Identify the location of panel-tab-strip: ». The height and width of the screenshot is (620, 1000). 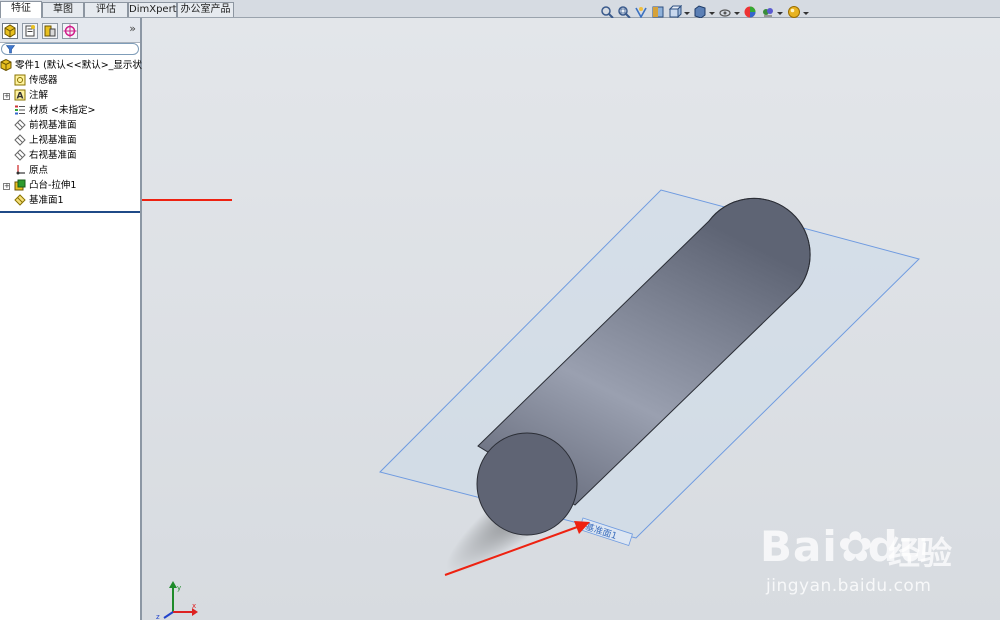
(70, 30).